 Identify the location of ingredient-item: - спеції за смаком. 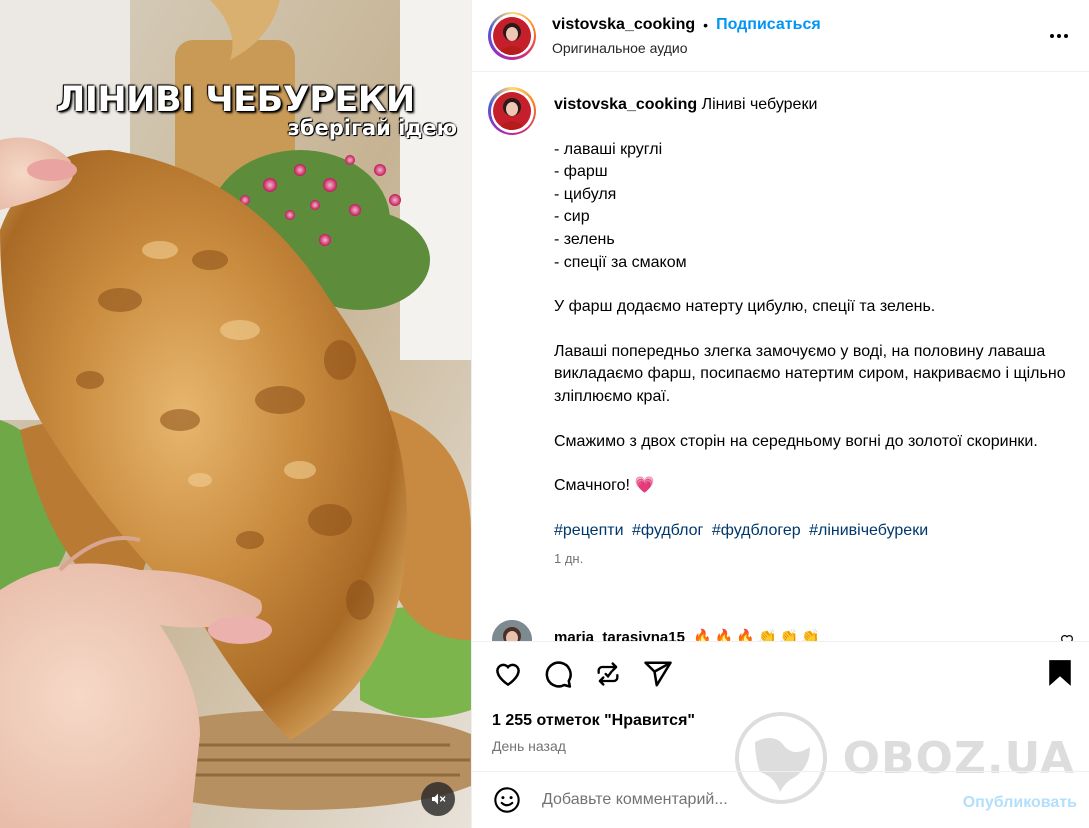
(620, 262).